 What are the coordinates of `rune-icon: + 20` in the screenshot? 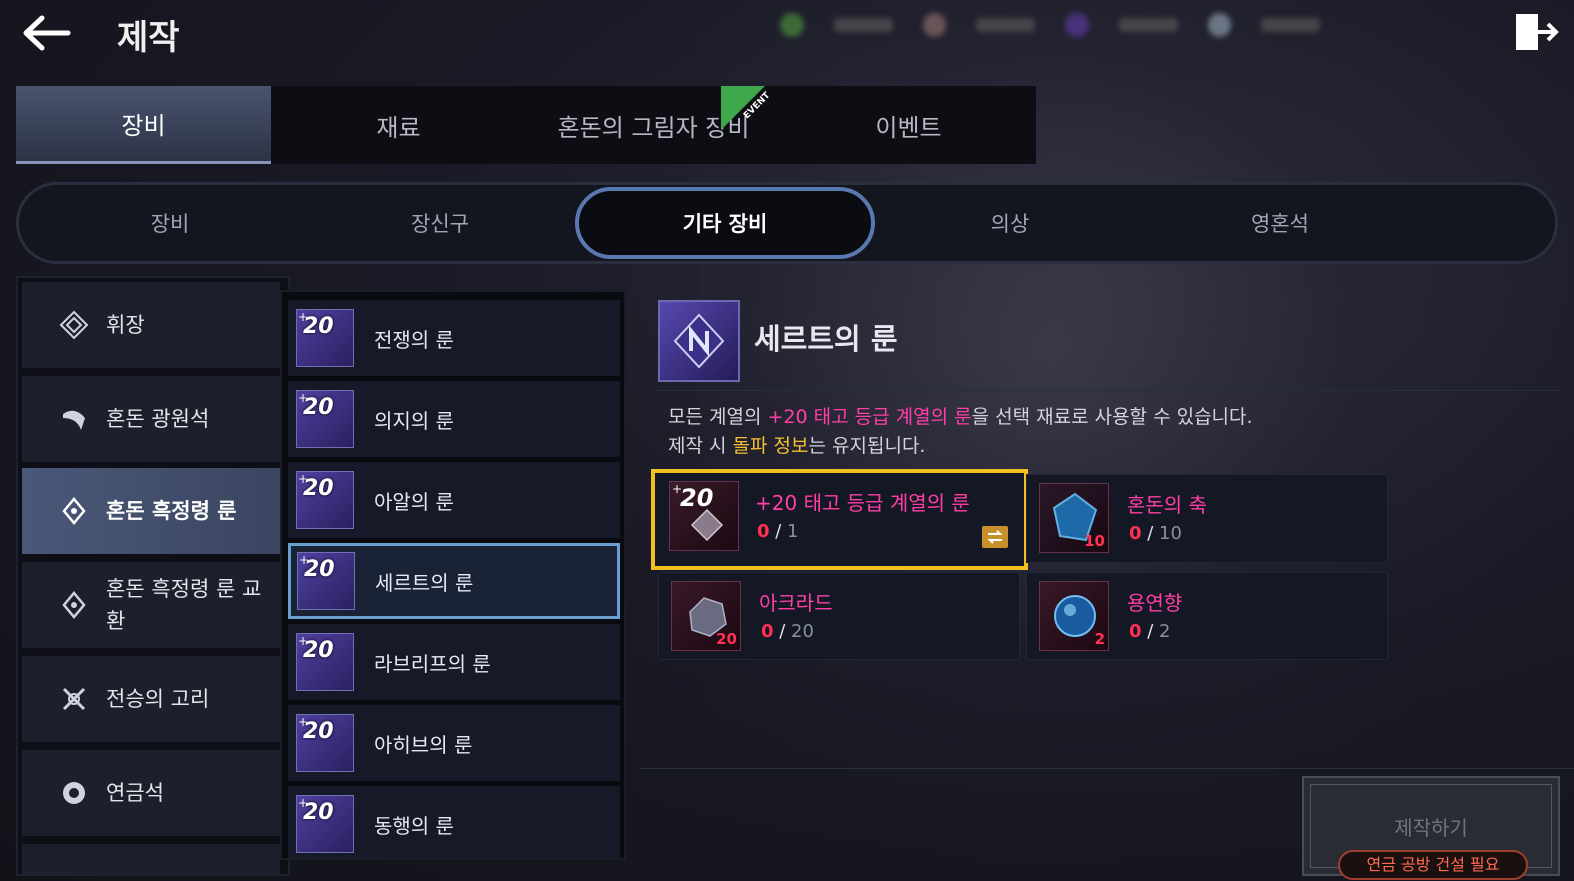 It's located at (704, 516).